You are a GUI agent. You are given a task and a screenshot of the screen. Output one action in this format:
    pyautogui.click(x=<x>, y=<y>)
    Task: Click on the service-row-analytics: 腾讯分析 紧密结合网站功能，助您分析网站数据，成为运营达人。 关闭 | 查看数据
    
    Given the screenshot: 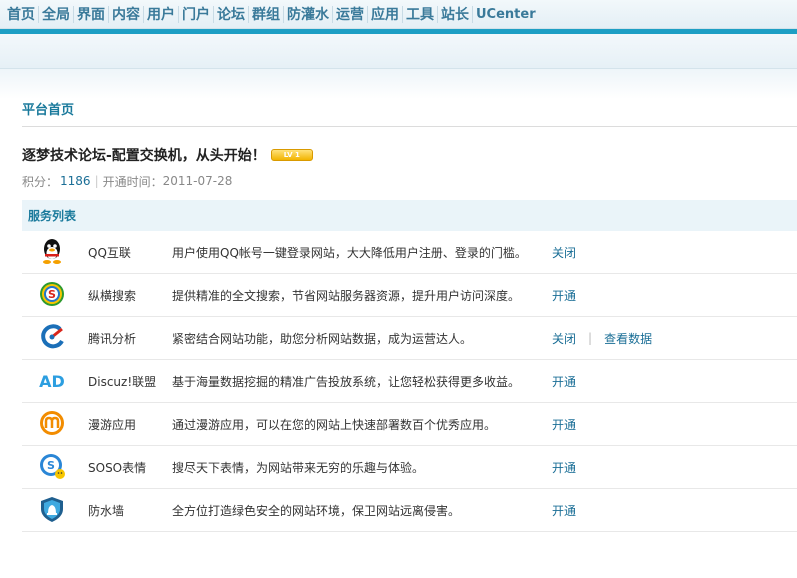 What is the action you would take?
    pyautogui.click(x=409, y=338)
    